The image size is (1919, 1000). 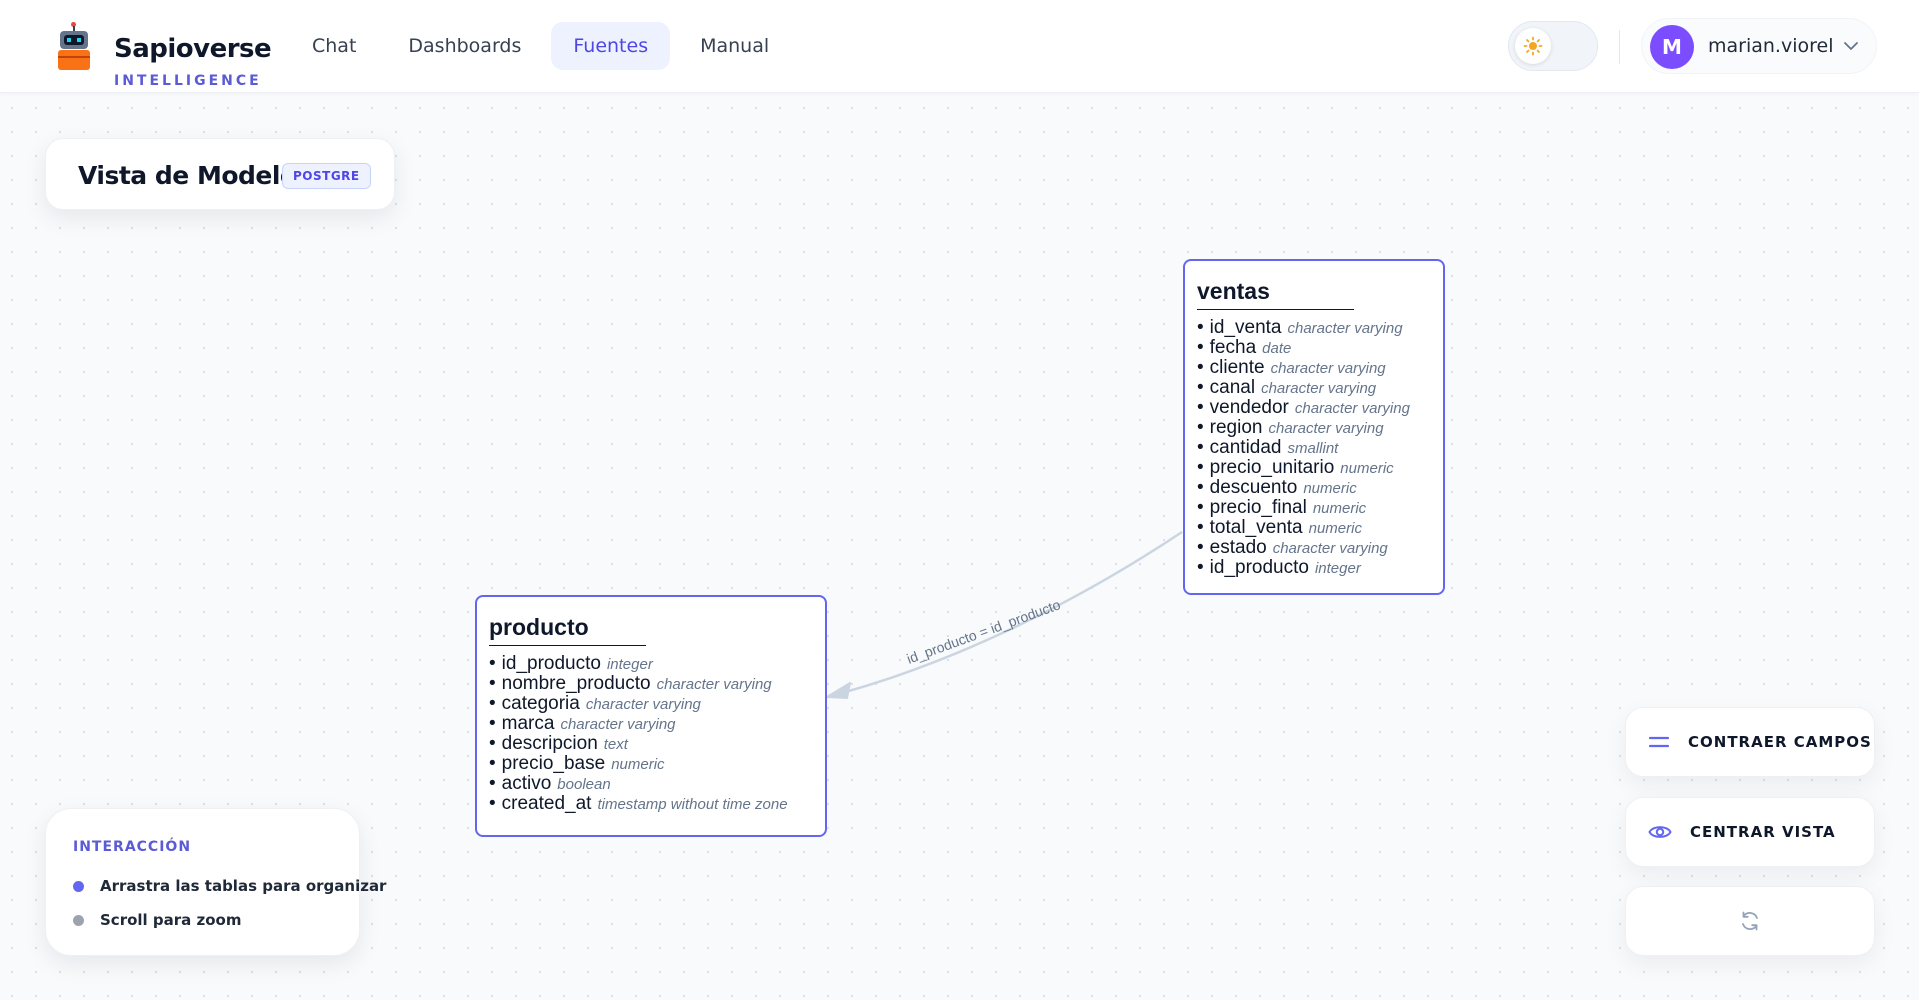 I want to click on center-view-label: CENTRAR VISTA, so click(x=1763, y=832).